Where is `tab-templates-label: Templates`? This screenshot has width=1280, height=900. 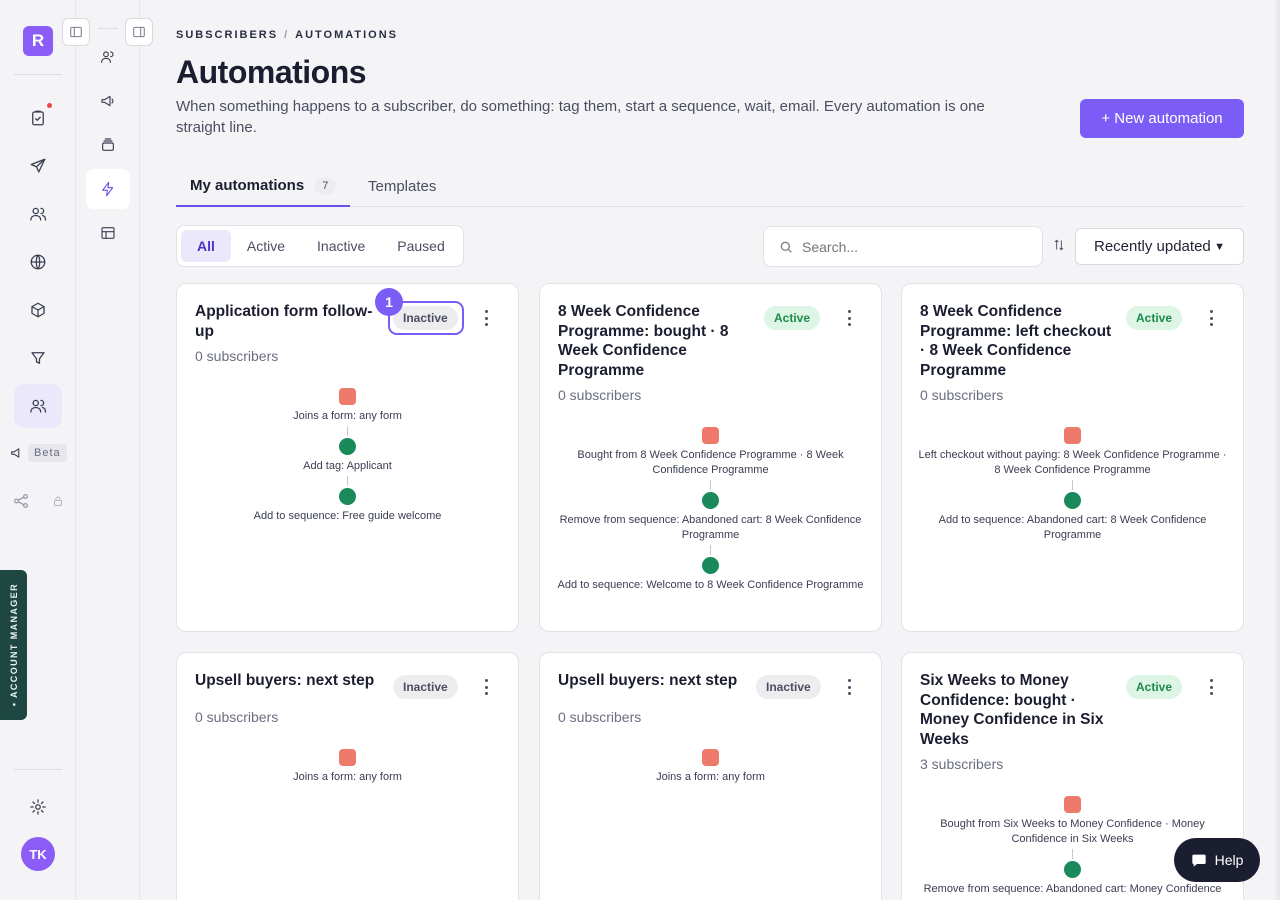
tab-templates-label: Templates is located at coordinates (402, 186).